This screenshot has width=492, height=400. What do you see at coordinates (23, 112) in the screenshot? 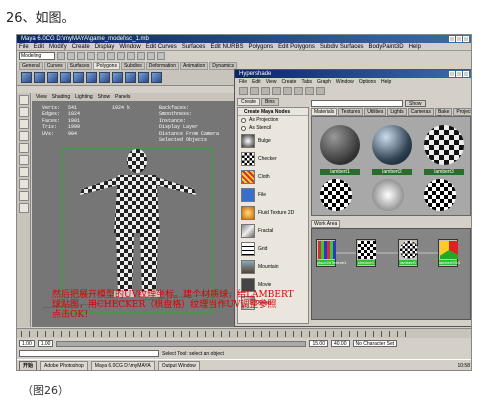
I see `lasso-tool-icon` at bounding box center [23, 112].